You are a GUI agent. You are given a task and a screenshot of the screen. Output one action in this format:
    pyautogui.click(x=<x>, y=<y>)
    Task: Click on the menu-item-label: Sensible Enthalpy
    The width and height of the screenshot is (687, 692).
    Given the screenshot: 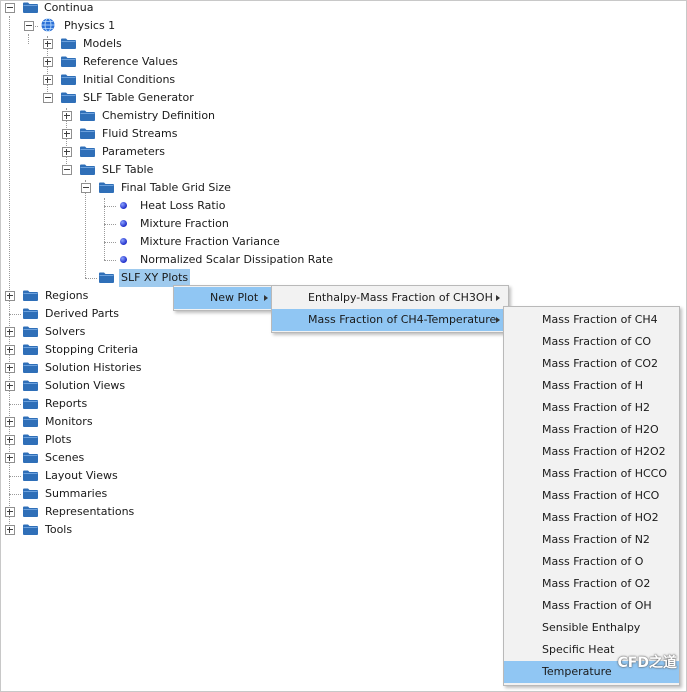 What is the action you would take?
    pyautogui.click(x=591, y=627)
    